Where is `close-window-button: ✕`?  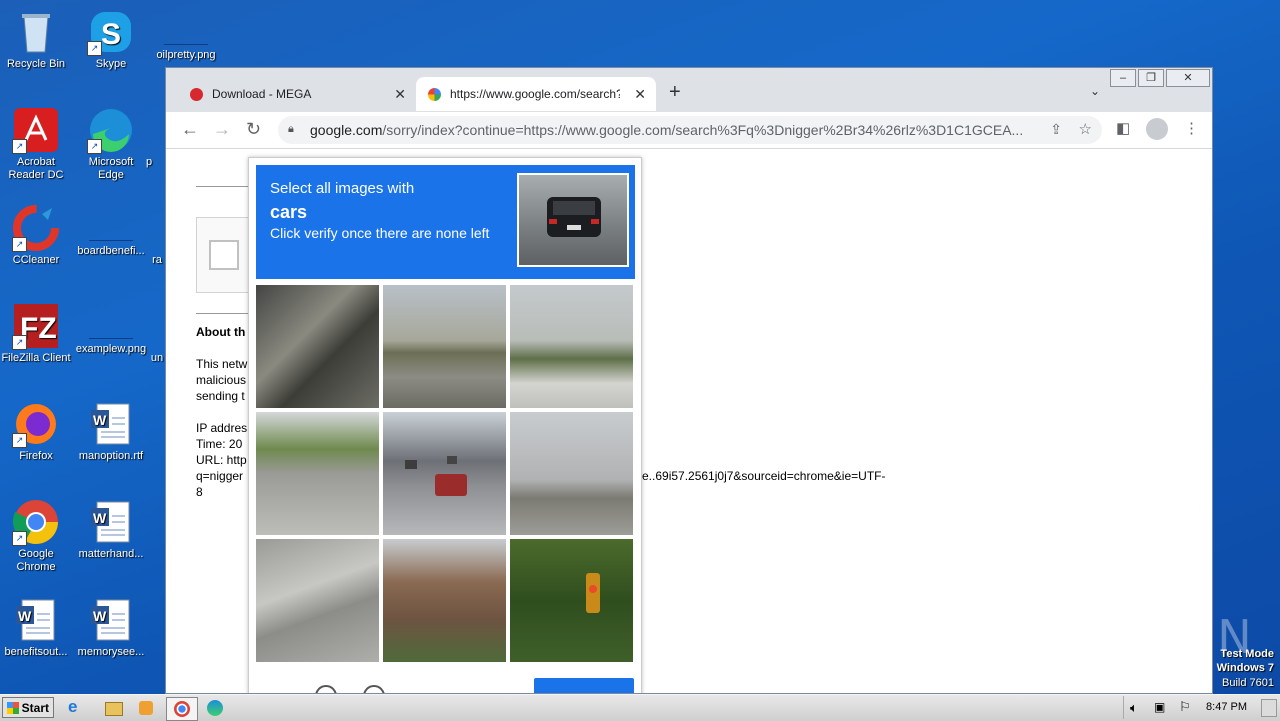
close-window-button: ✕ is located at coordinates (1188, 78).